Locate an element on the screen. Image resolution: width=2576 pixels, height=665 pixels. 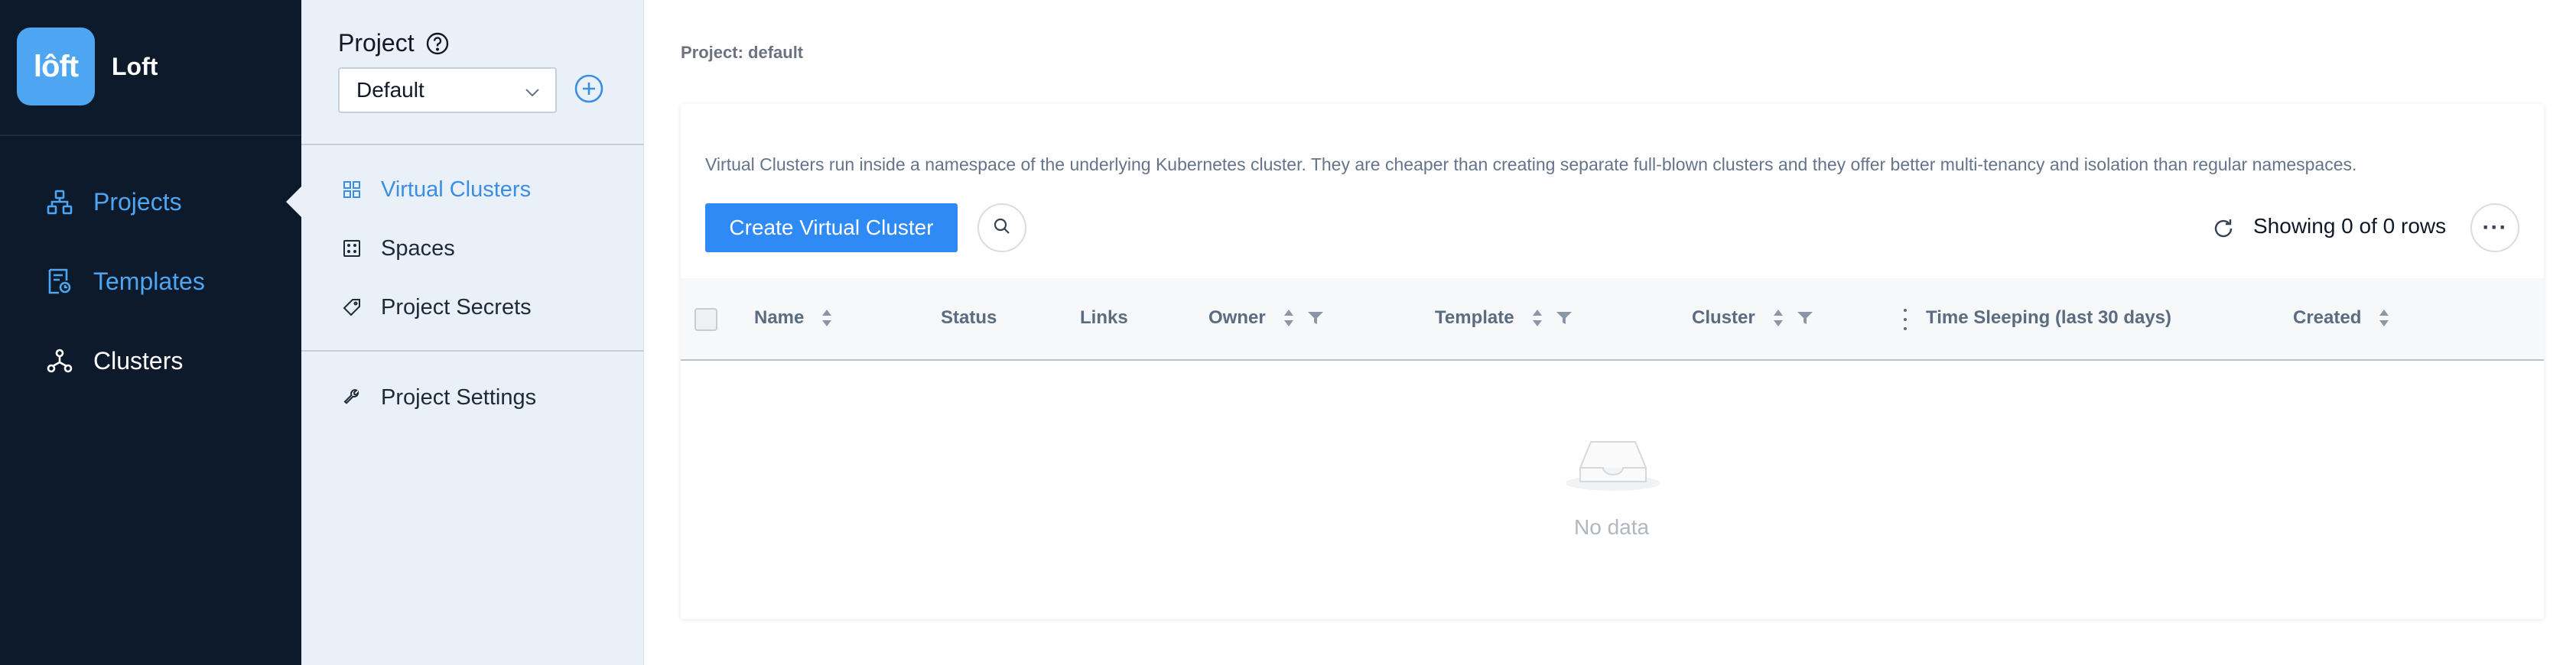
empty-state-text: No data is located at coordinates (1612, 527).